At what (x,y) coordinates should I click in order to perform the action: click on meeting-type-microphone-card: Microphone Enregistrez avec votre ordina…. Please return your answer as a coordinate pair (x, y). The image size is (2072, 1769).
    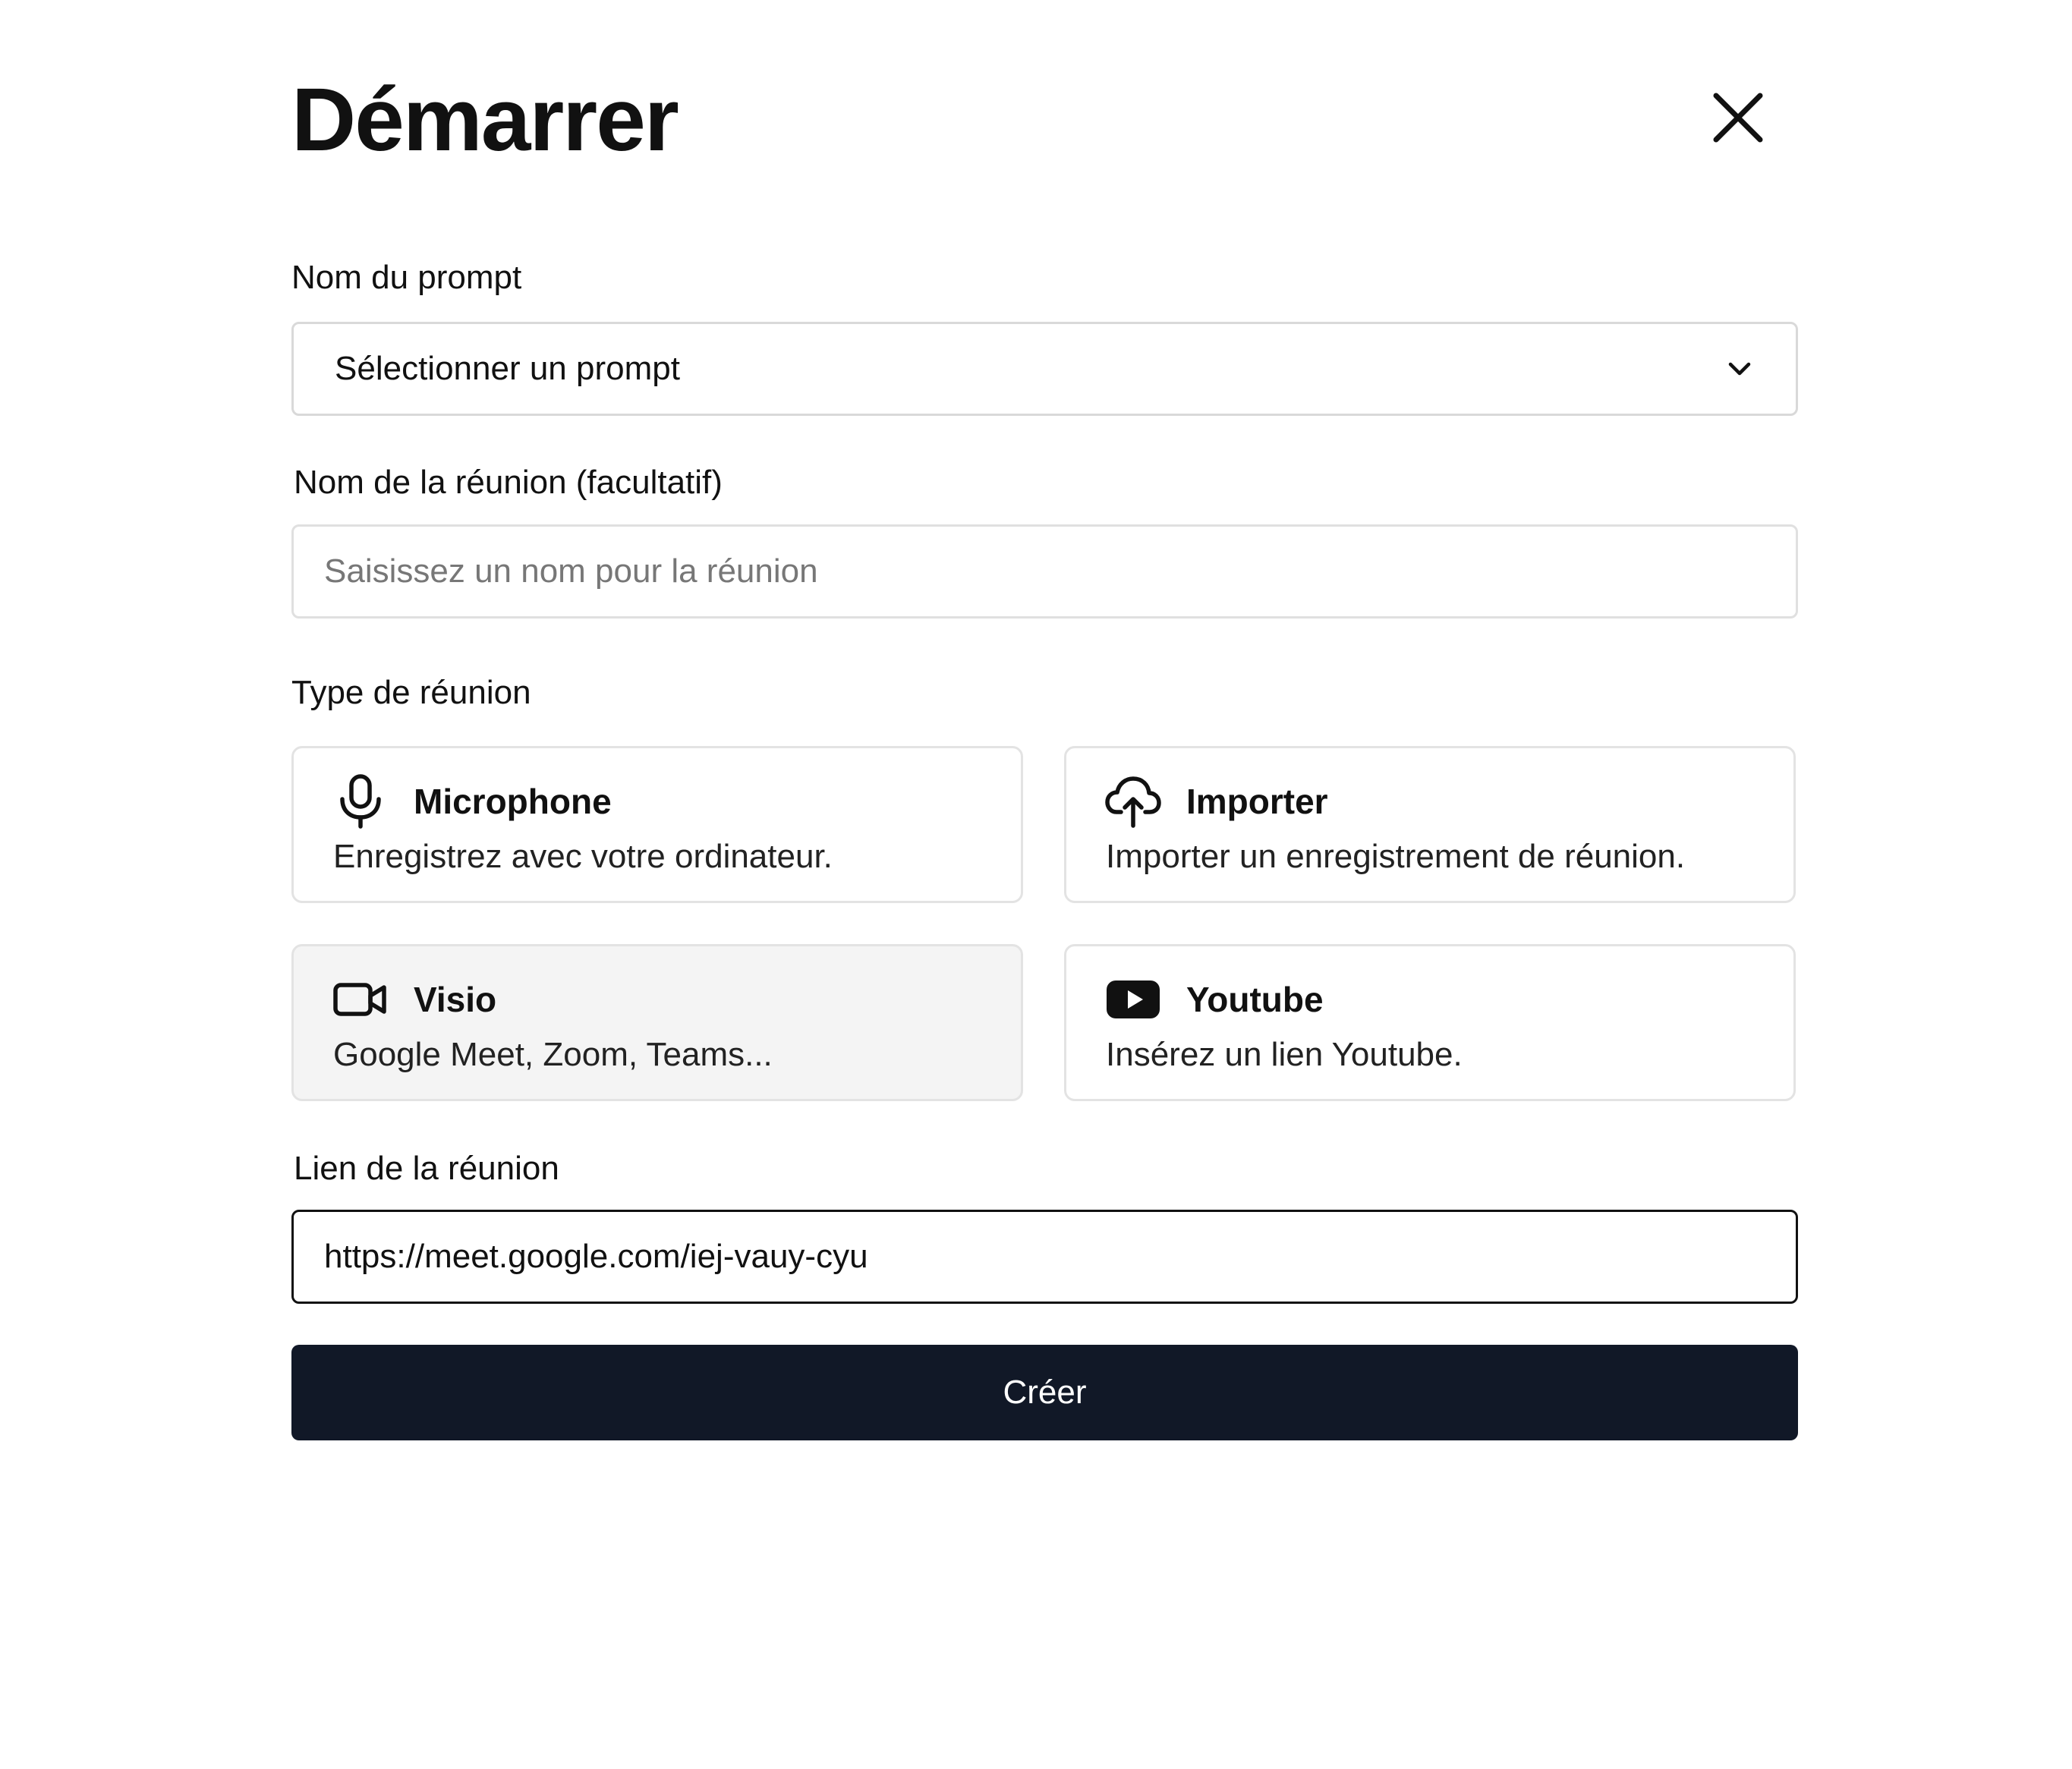
    Looking at the image, I should click on (657, 824).